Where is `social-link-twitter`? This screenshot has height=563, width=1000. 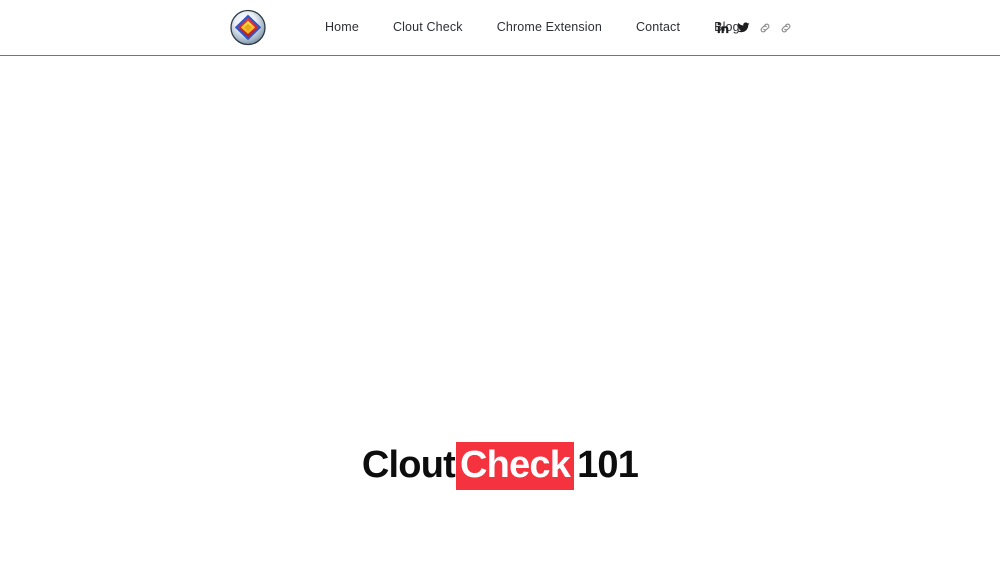
social-link-twitter is located at coordinates (743, 27).